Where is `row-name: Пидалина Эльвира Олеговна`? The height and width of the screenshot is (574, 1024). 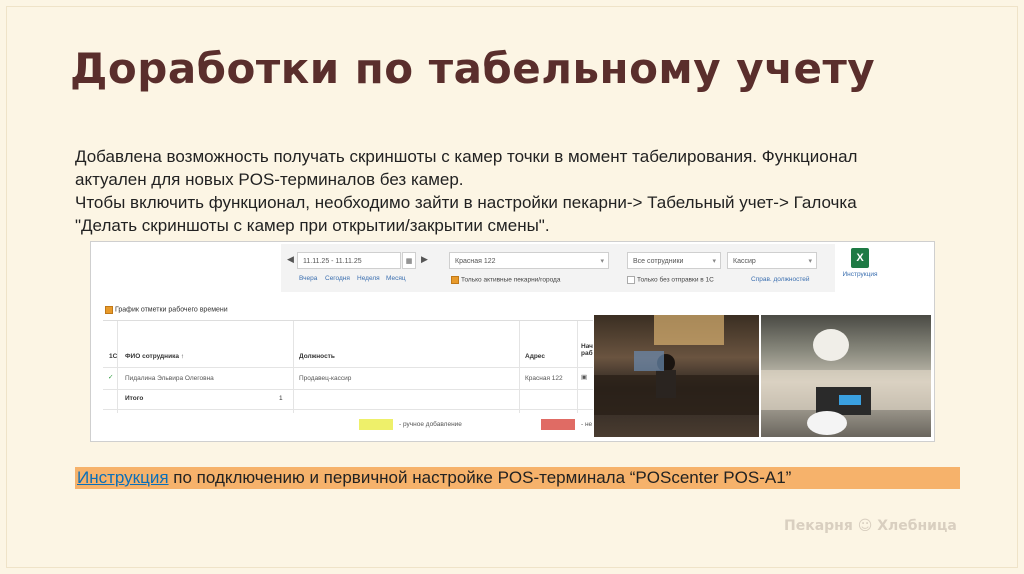 row-name: Пидалина Эльвира Олеговна is located at coordinates (169, 378).